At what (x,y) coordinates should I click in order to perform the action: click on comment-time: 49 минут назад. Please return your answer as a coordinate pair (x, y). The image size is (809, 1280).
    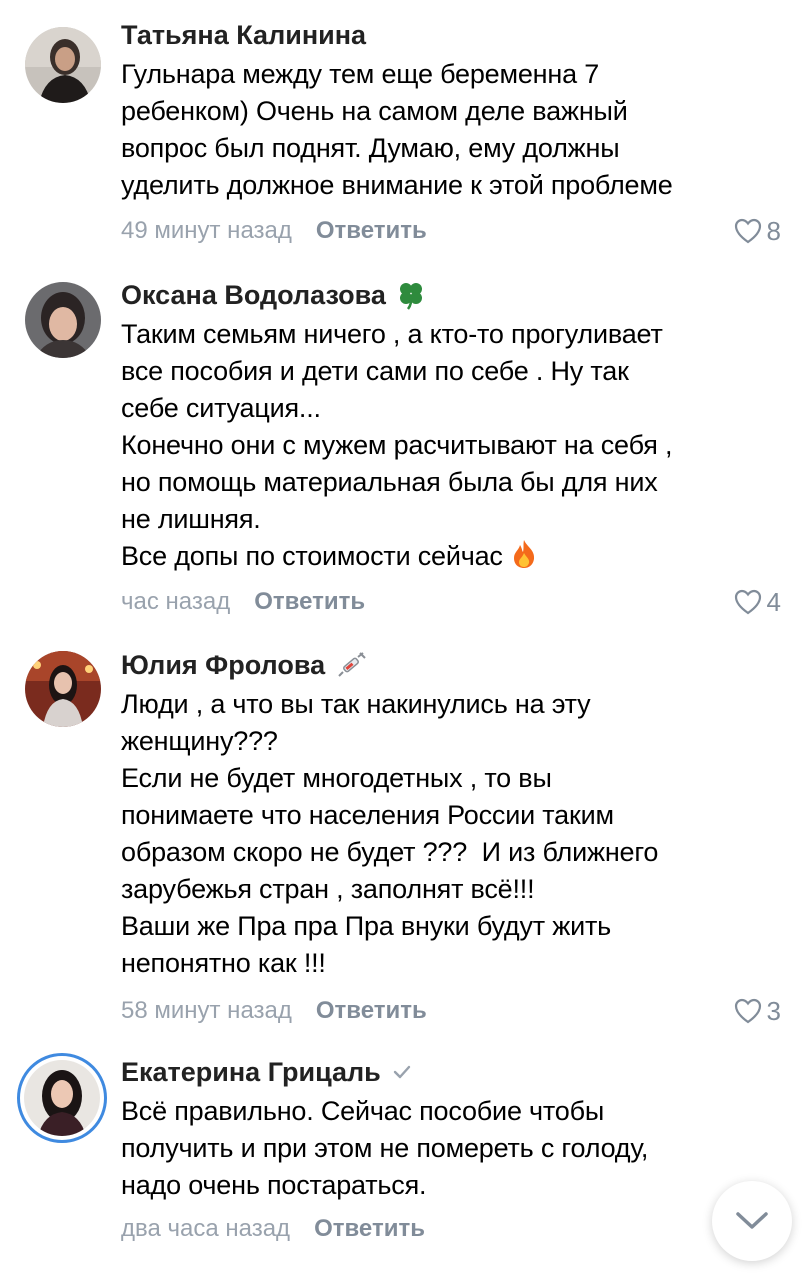
    Looking at the image, I should click on (206, 230).